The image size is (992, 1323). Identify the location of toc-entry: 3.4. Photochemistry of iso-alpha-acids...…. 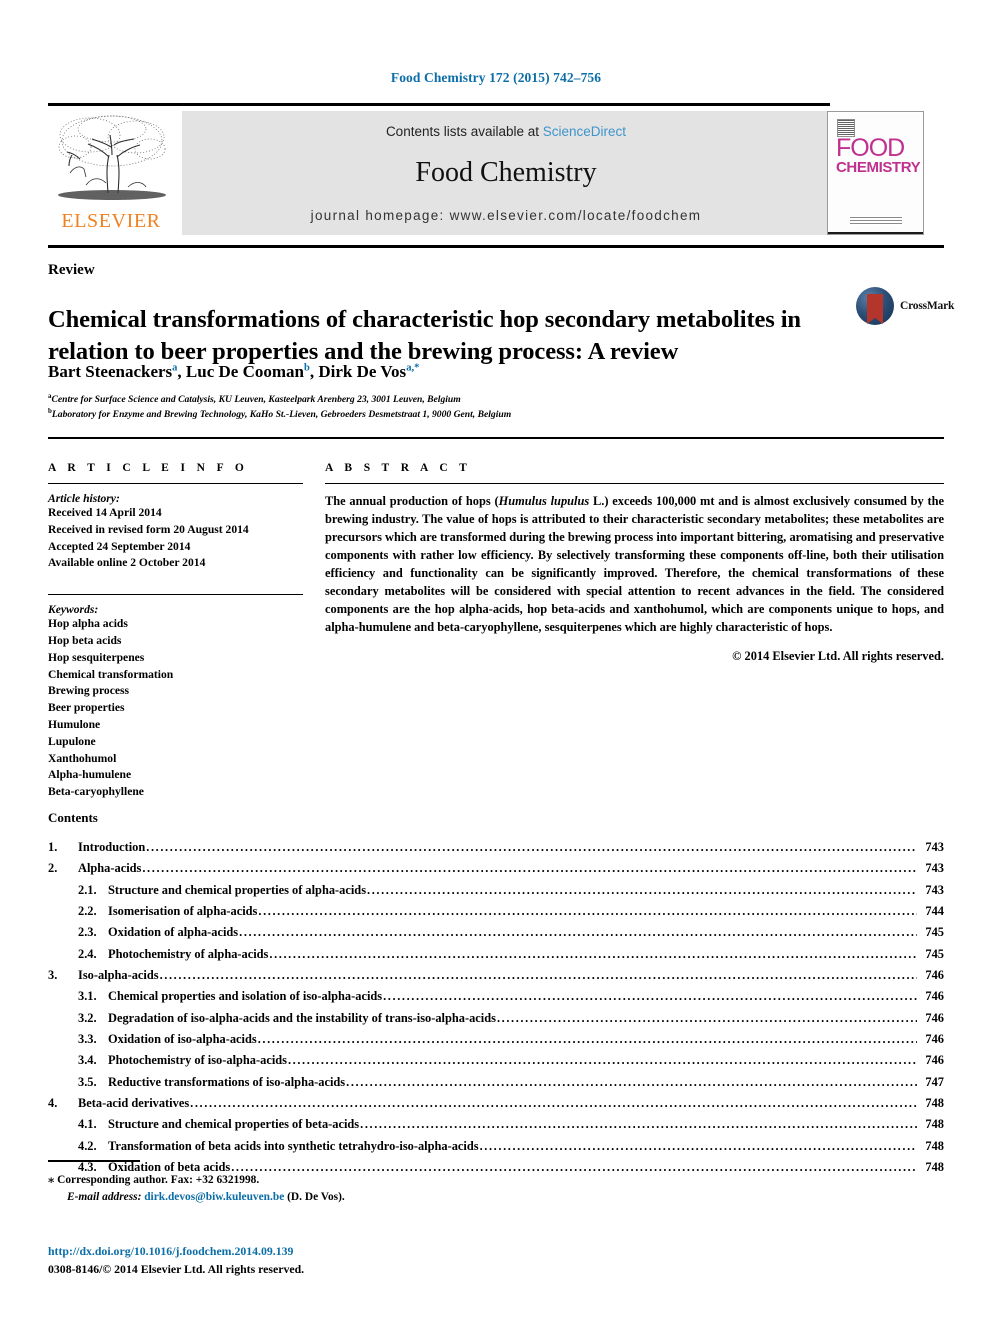
(496, 1060).